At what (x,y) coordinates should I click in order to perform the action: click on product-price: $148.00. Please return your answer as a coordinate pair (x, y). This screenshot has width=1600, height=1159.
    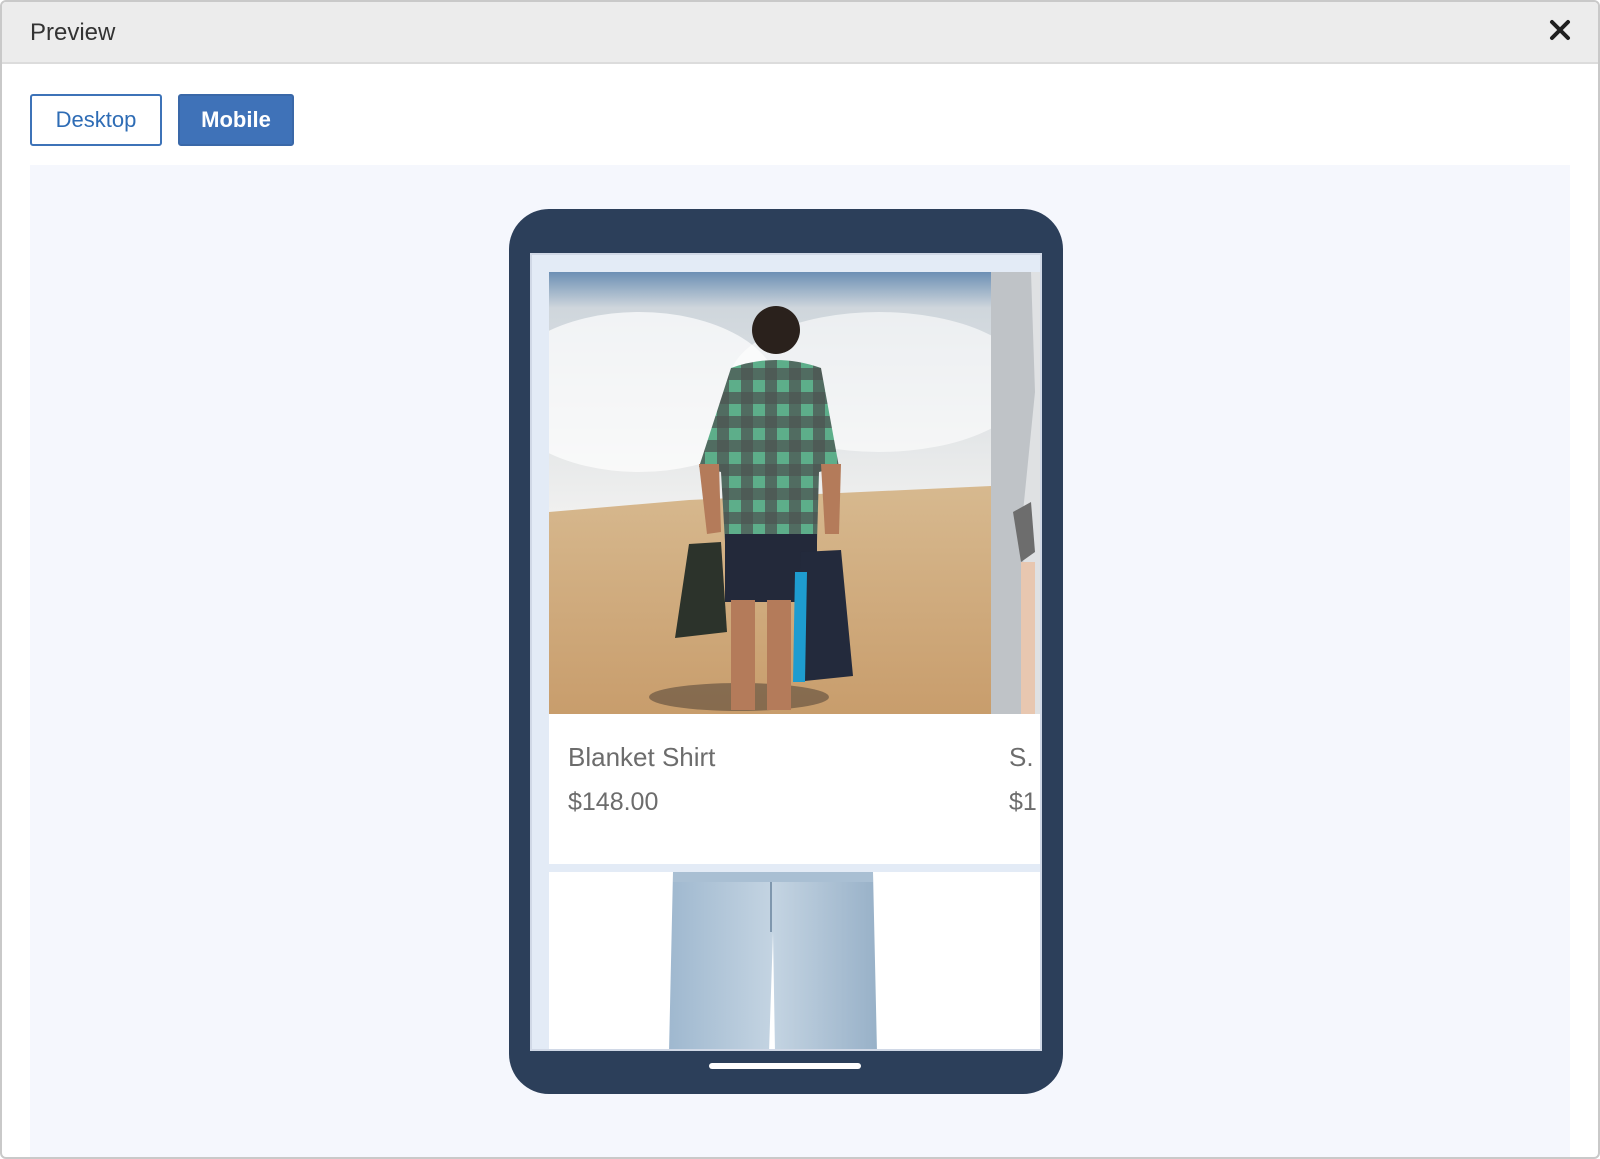
    Looking at the image, I should click on (613, 802).